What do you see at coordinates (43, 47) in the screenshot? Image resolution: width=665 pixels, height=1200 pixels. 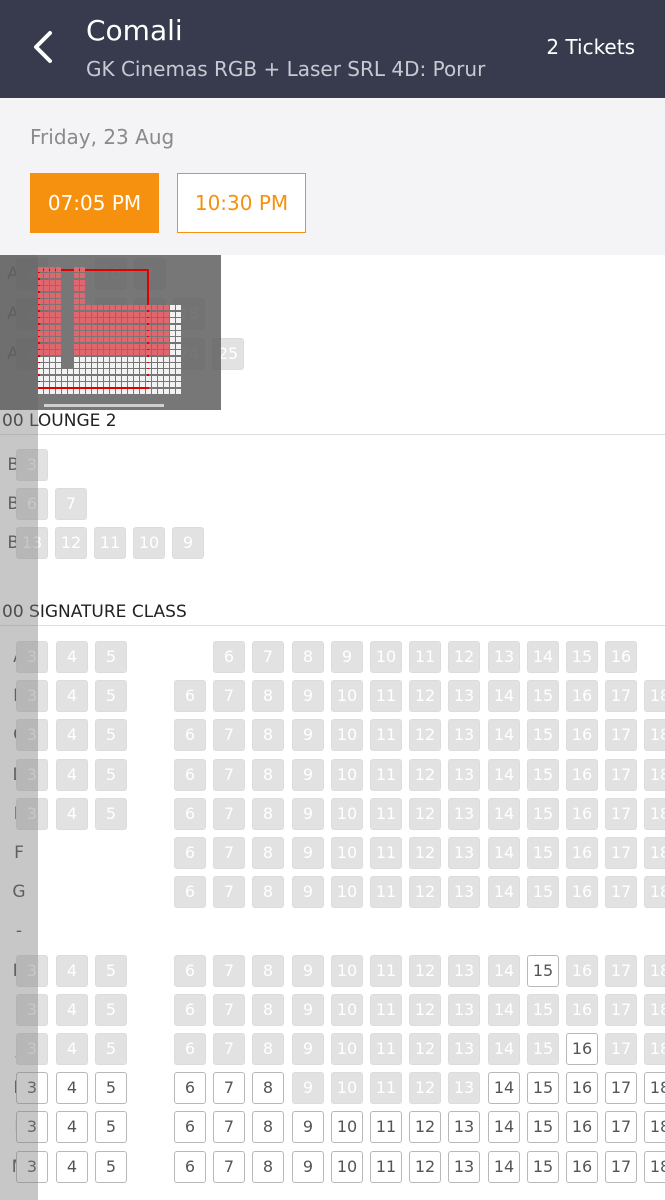 I see `back-arrow-icon` at bounding box center [43, 47].